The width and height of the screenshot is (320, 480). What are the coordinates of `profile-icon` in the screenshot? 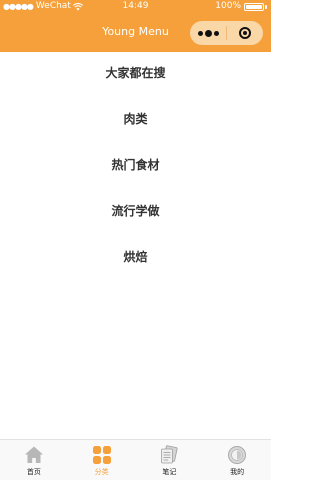 It's located at (237, 455).